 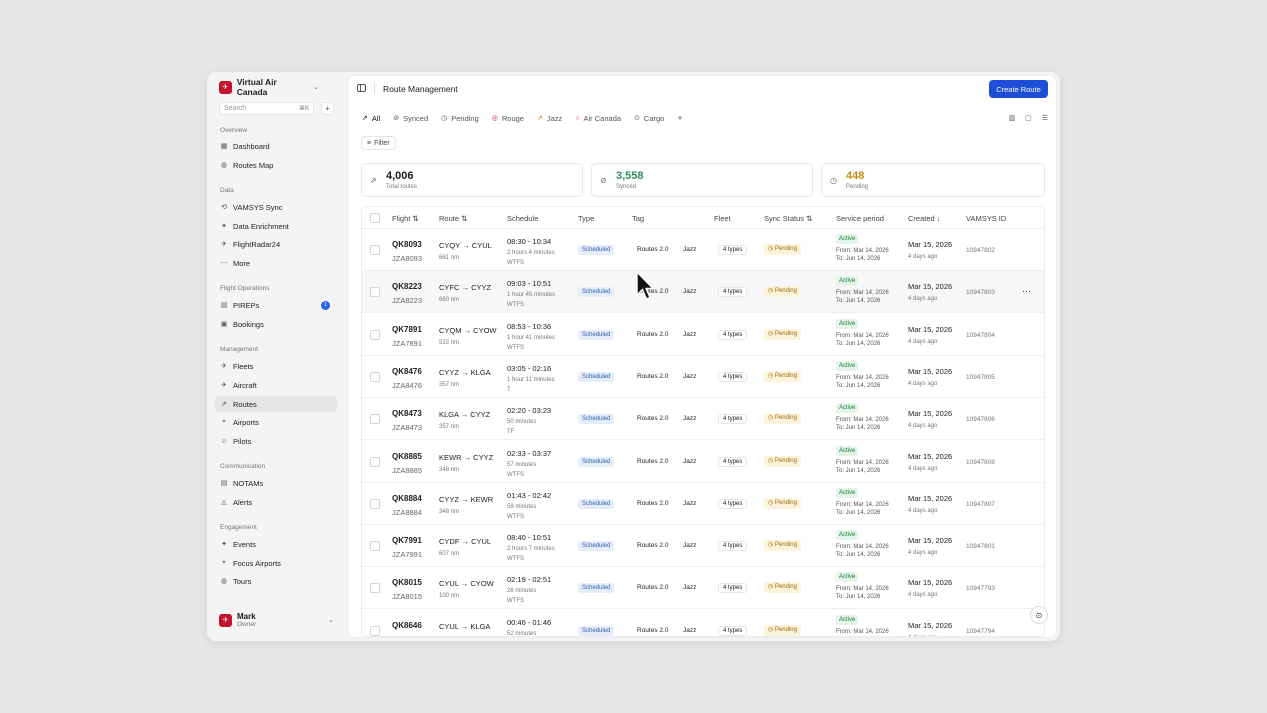 What do you see at coordinates (407, 244) in the screenshot?
I see `flight-number: QK8093` at bounding box center [407, 244].